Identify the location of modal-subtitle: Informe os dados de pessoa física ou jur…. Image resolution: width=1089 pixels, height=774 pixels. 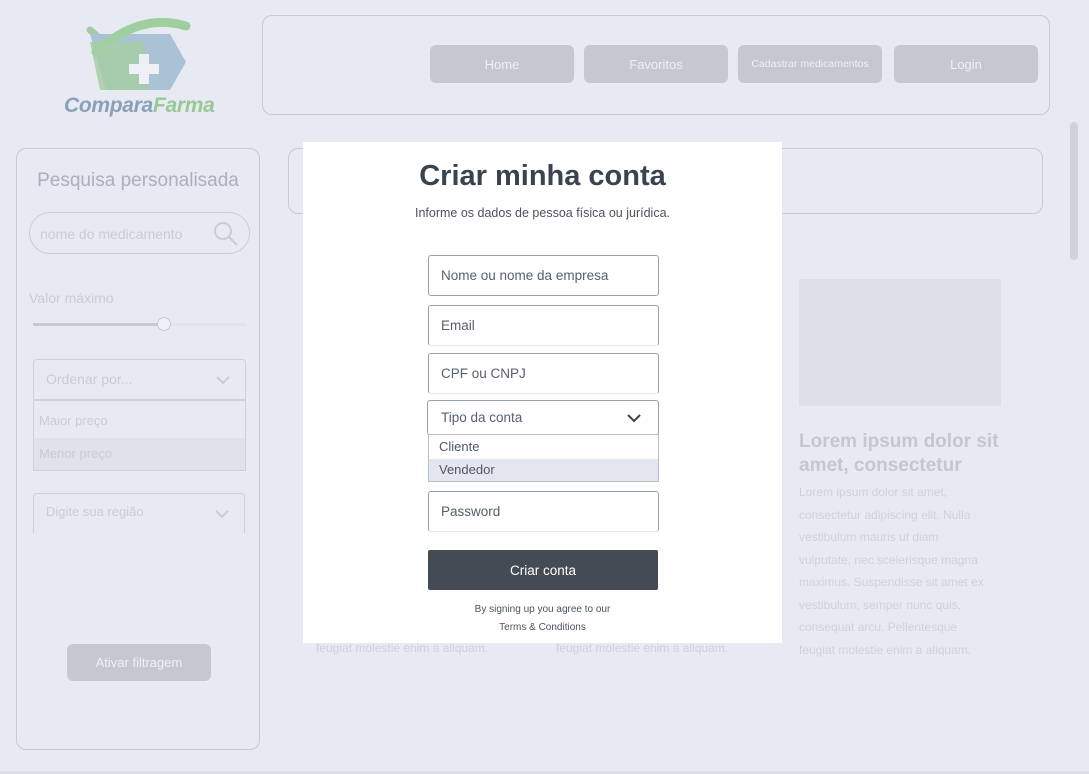
(542, 213).